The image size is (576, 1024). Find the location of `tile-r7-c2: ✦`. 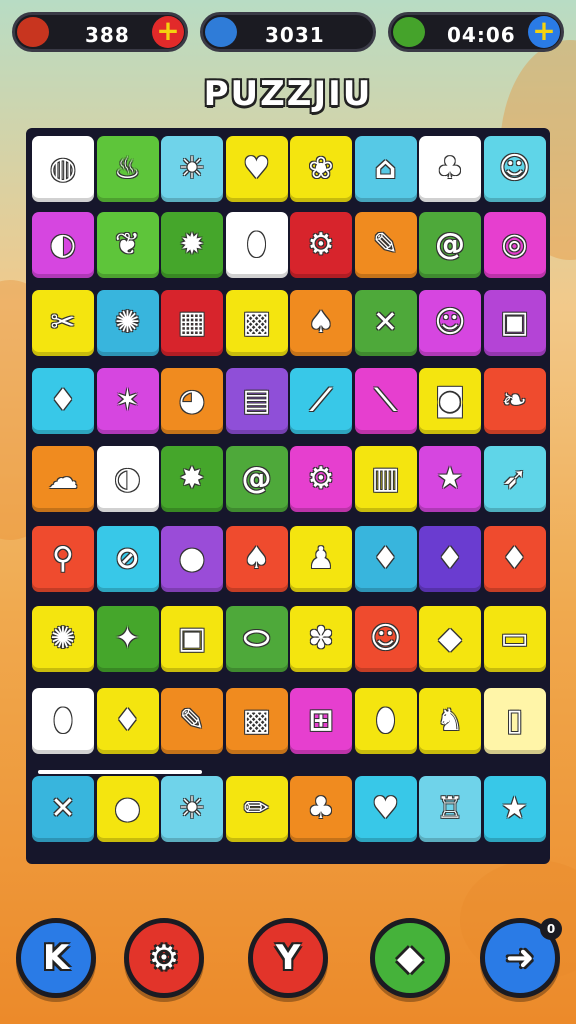

tile-r7-c2: ✦ is located at coordinates (127, 639).